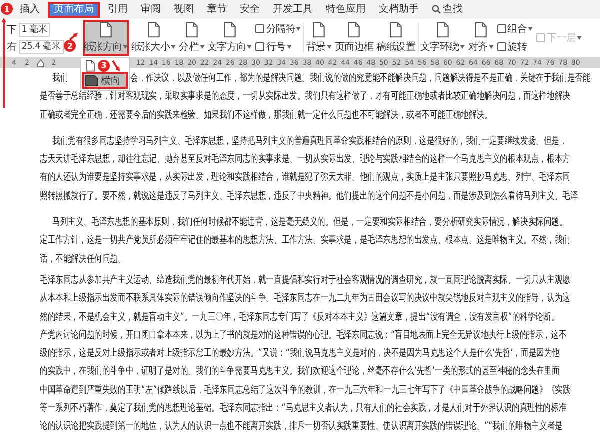  I want to click on document-text: 志天天讲毛泽东思想，却往往忘记、抛弃甚至反对毛泽东同志的实事求是、一切从实际出发、理论与实践相结合的这样一个马克思主义的根本观点，根本方, so click(305, 160).